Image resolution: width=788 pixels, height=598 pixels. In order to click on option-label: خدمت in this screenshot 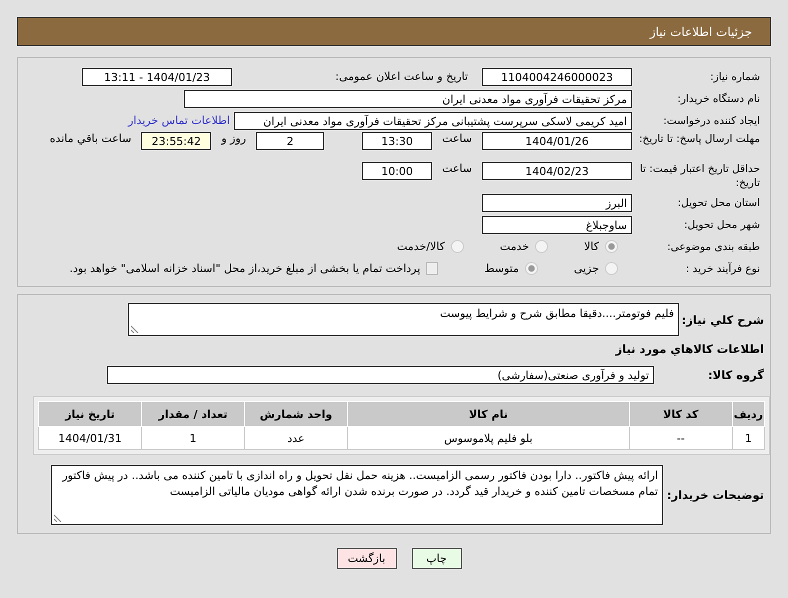, I will do `click(515, 246)`.